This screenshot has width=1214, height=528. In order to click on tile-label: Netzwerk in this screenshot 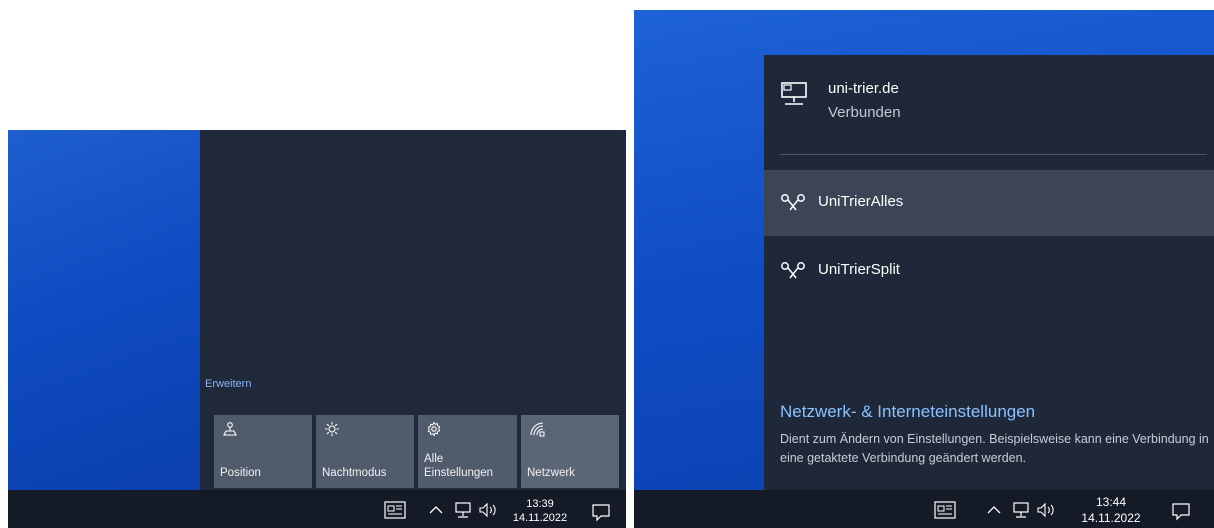, I will do `click(551, 473)`.